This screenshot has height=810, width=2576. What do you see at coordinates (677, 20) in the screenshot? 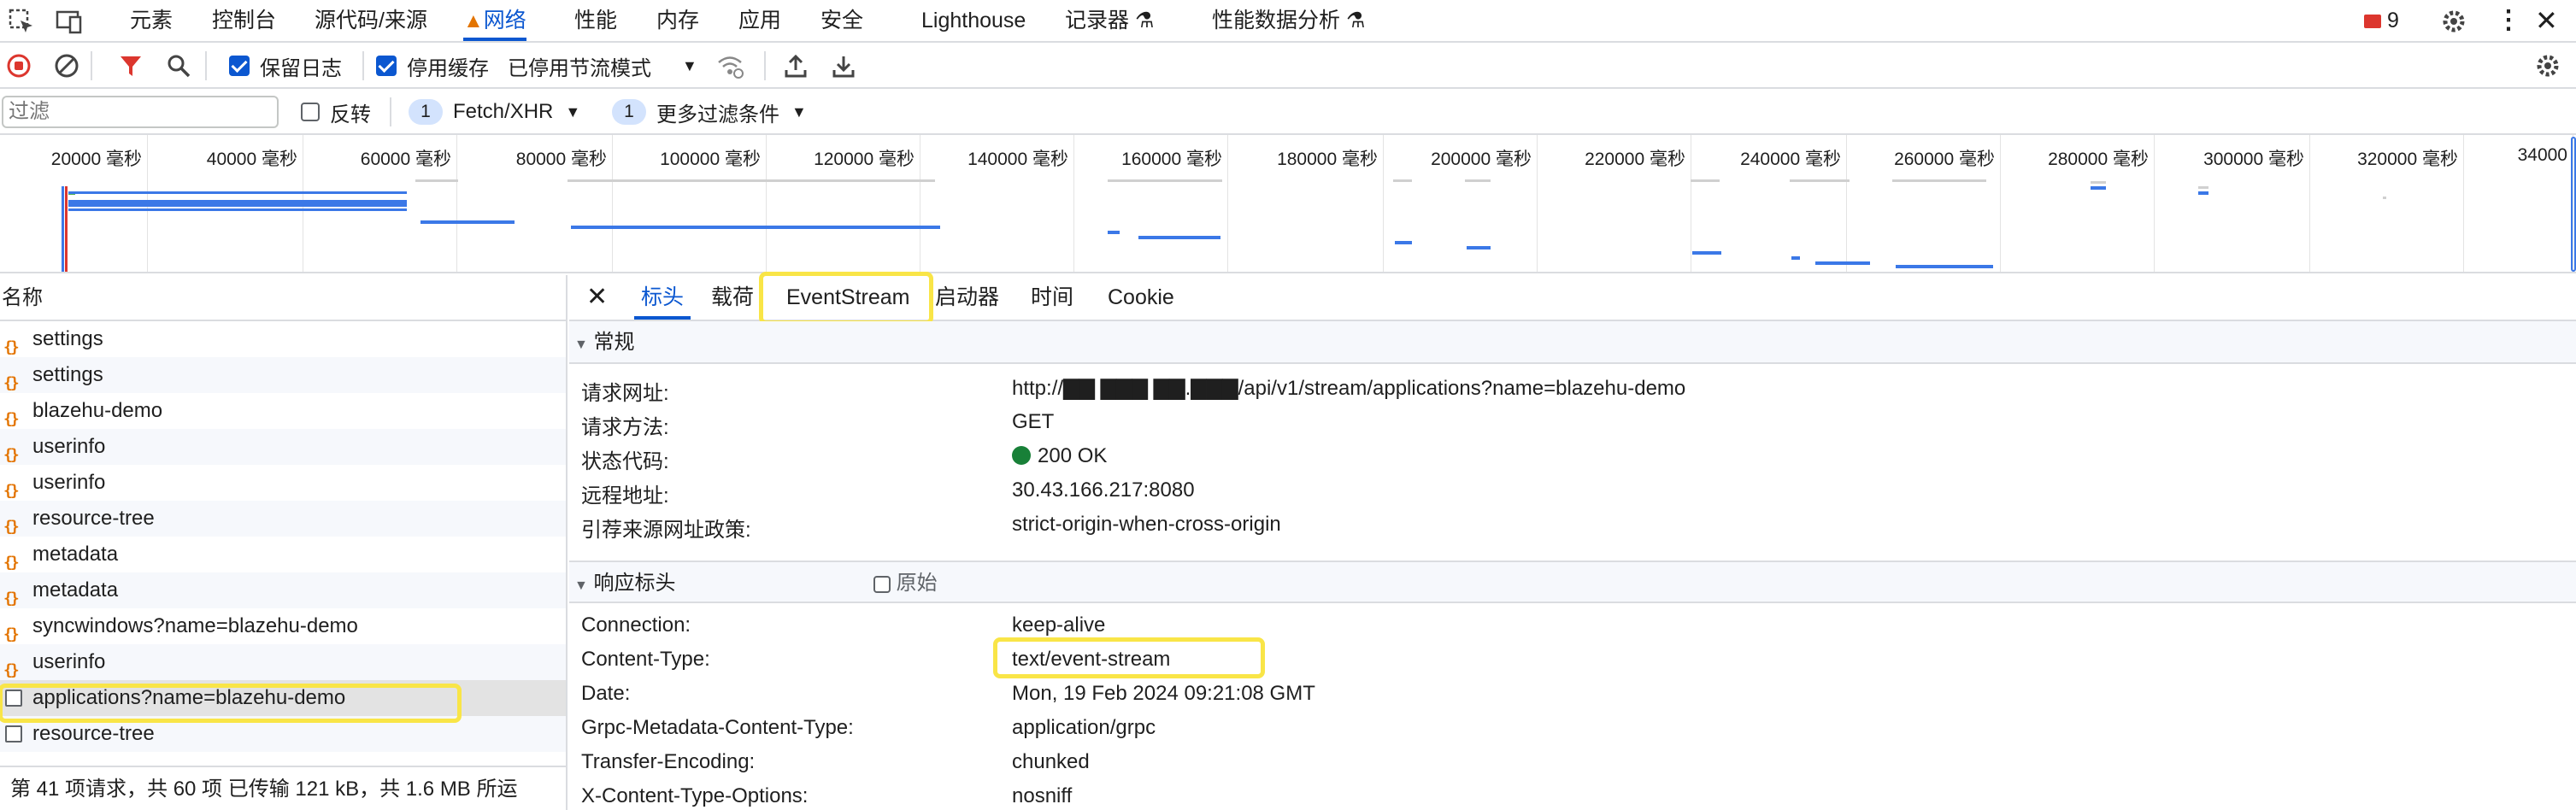
I see `tab-memory: 内存` at bounding box center [677, 20].